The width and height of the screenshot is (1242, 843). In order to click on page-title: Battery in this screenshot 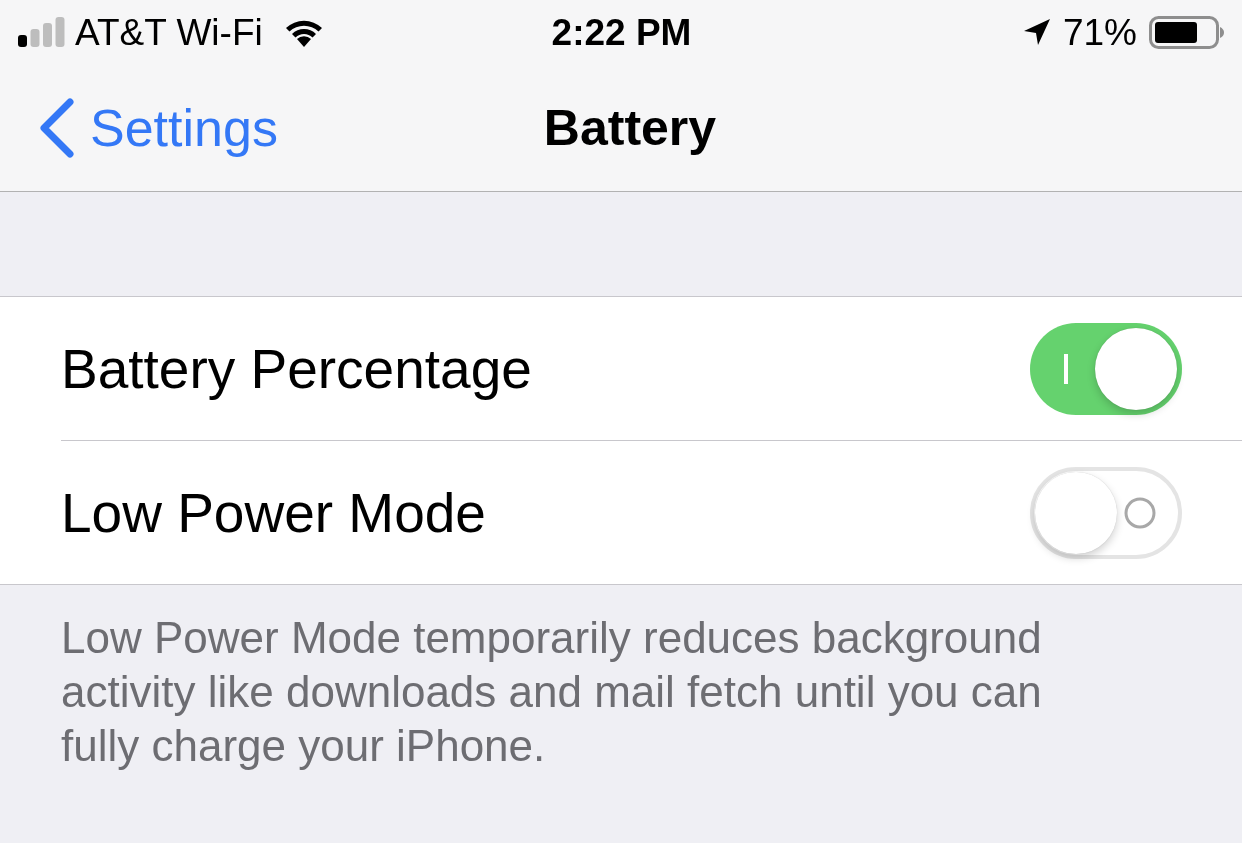, I will do `click(630, 127)`.